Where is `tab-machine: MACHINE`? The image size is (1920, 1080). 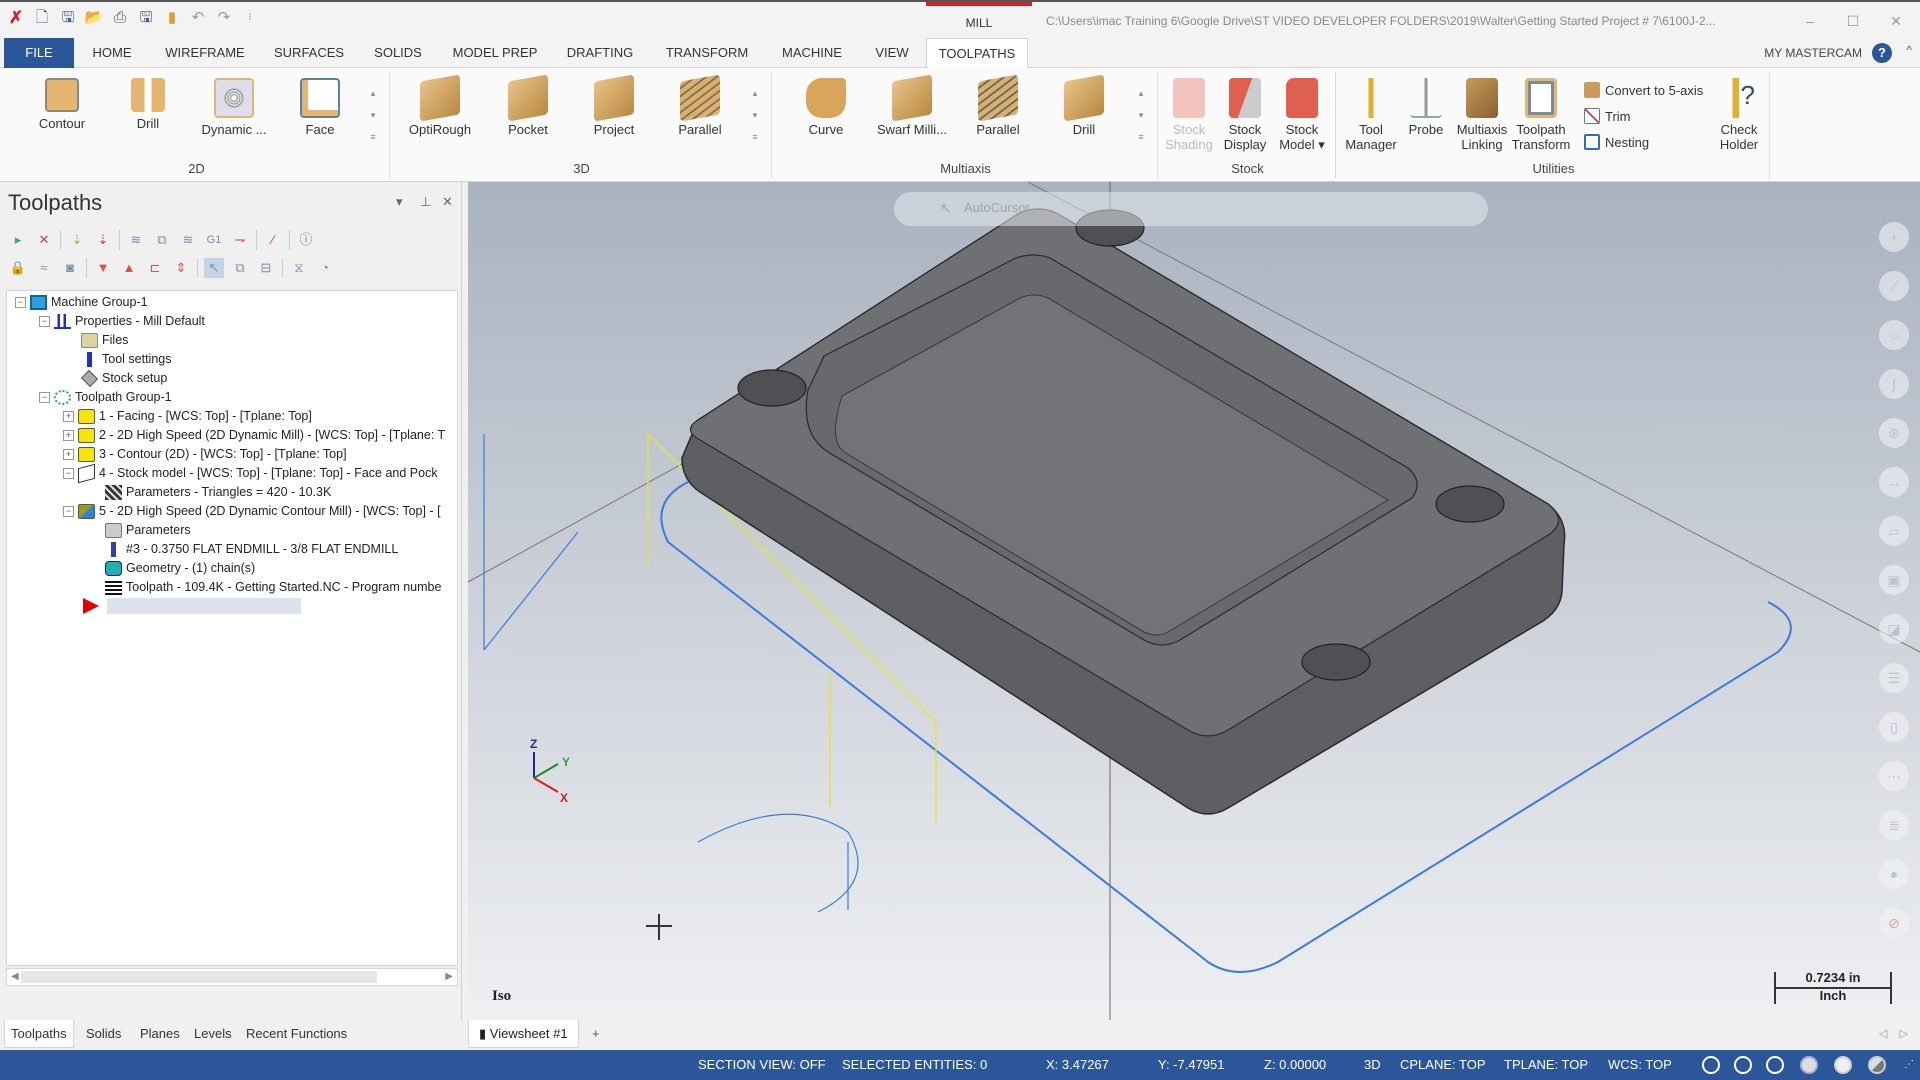
tab-machine: MACHINE is located at coordinates (812, 53).